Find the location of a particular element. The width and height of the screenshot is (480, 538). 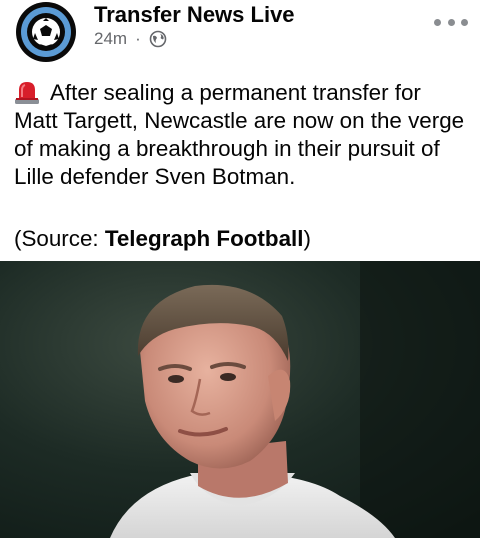

page-avatar is located at coordinates (46, 32).